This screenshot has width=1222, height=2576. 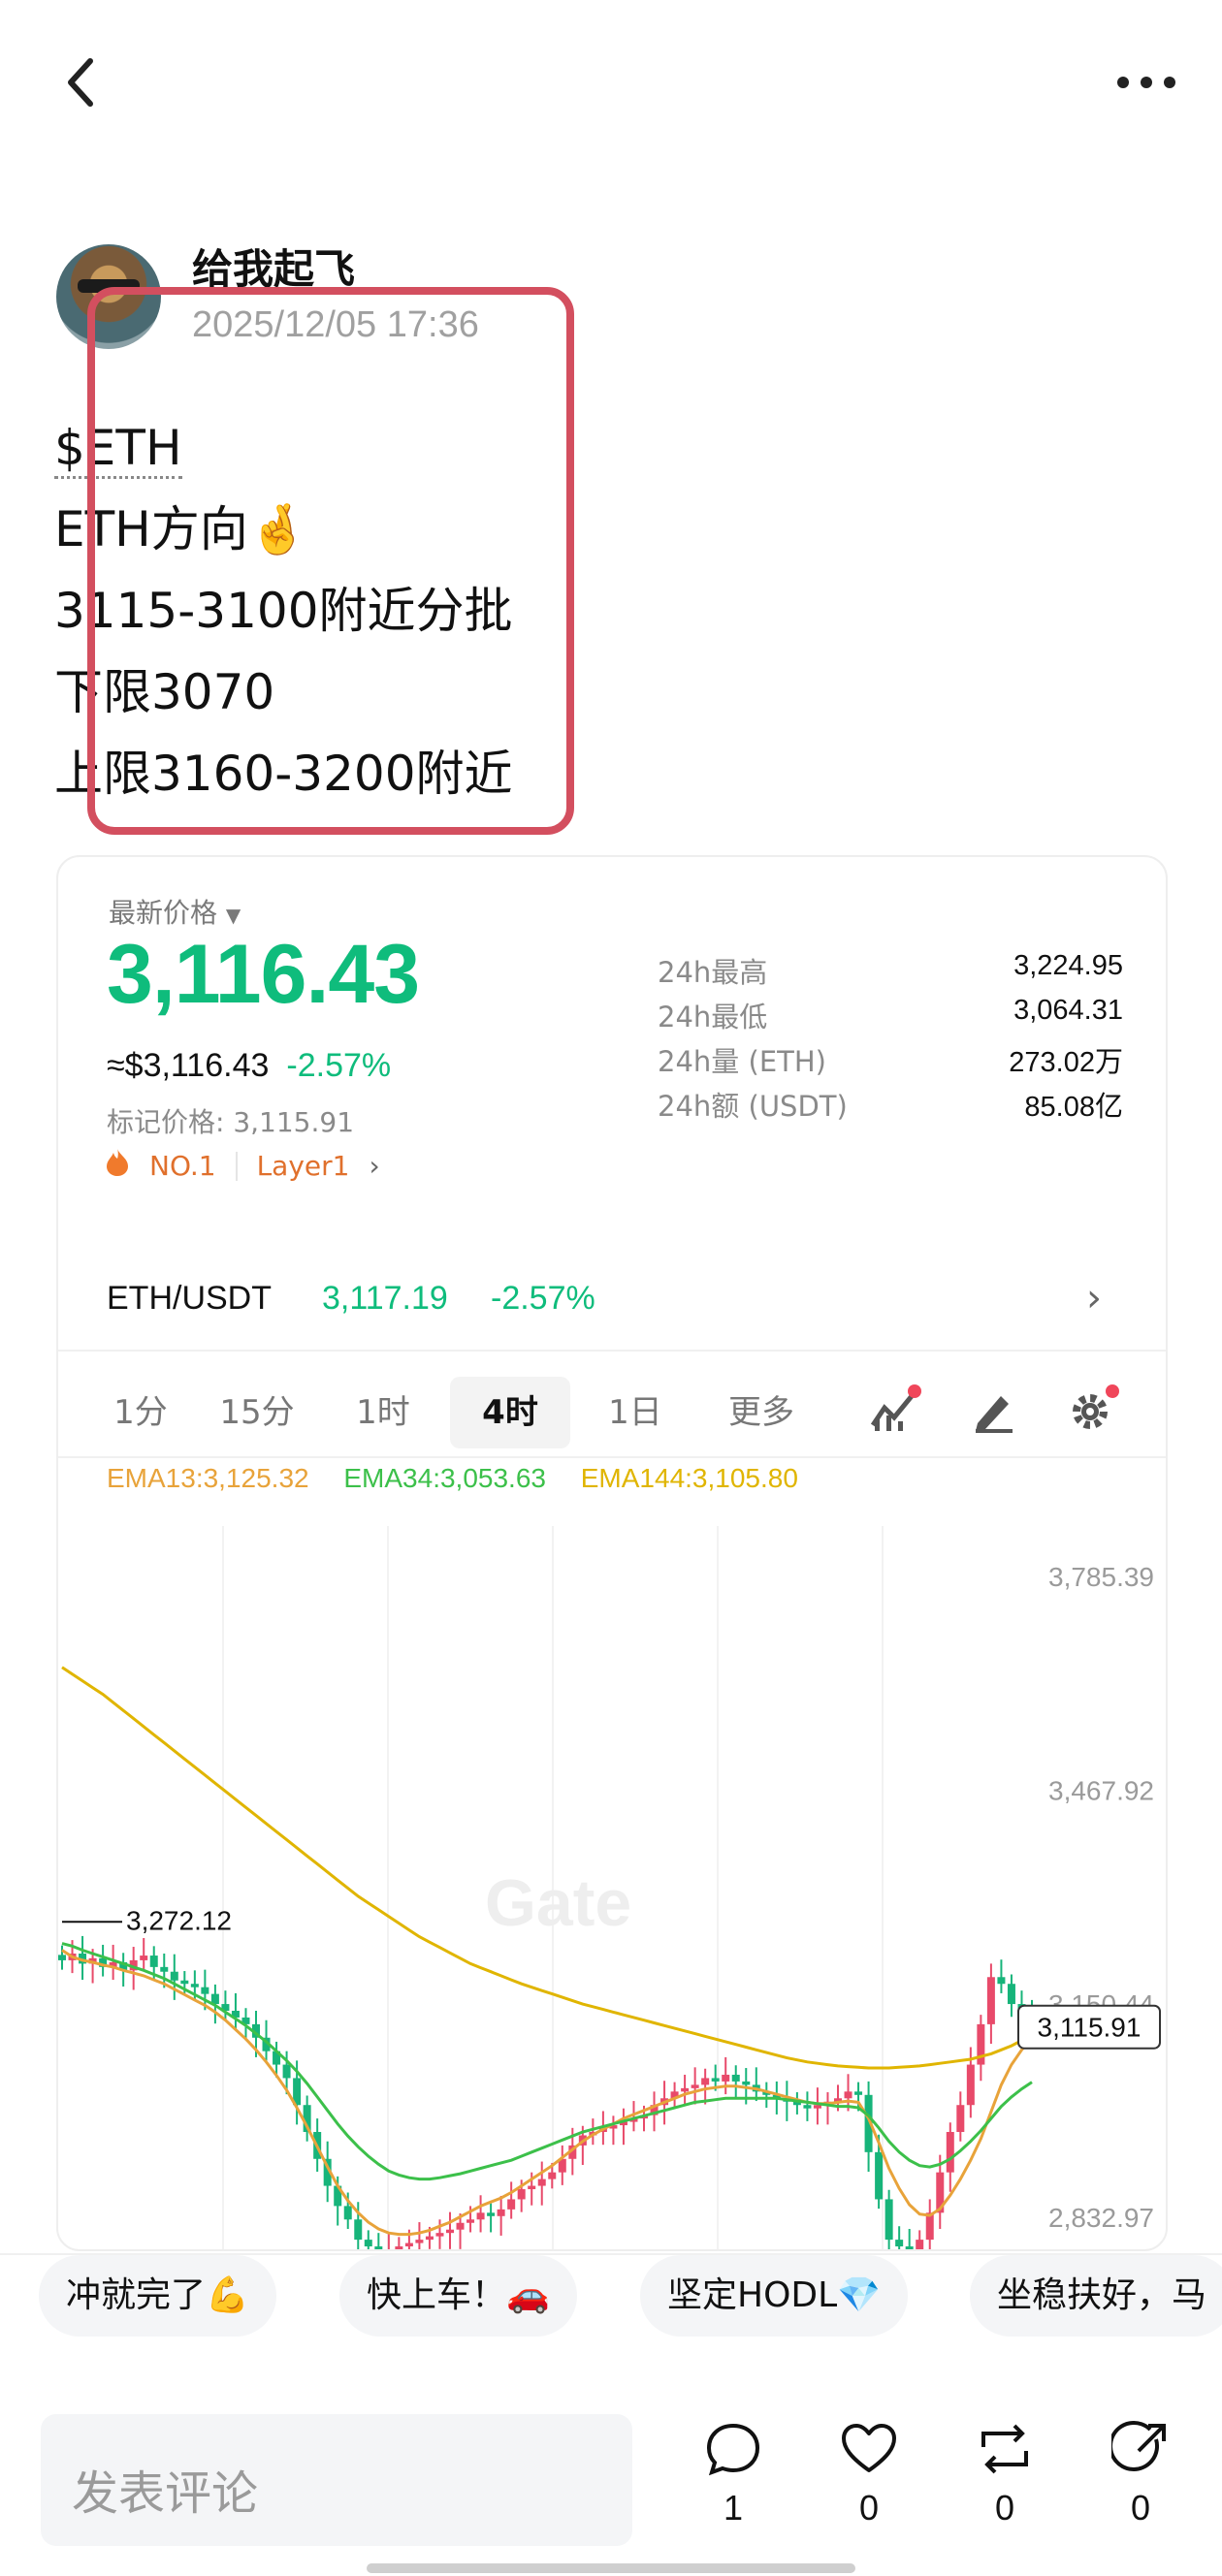 What do you see at coordinates (543, 1298) in the screenshot?
I see `pair-change: -2.57%` at bounding box center [543, 1298].